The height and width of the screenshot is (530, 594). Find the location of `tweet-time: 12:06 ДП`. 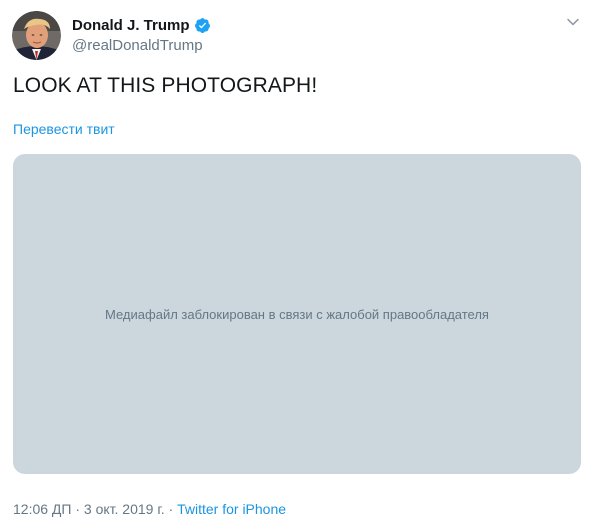

tweet-time: 12:06 ДП is located at coordinates (42, 509).